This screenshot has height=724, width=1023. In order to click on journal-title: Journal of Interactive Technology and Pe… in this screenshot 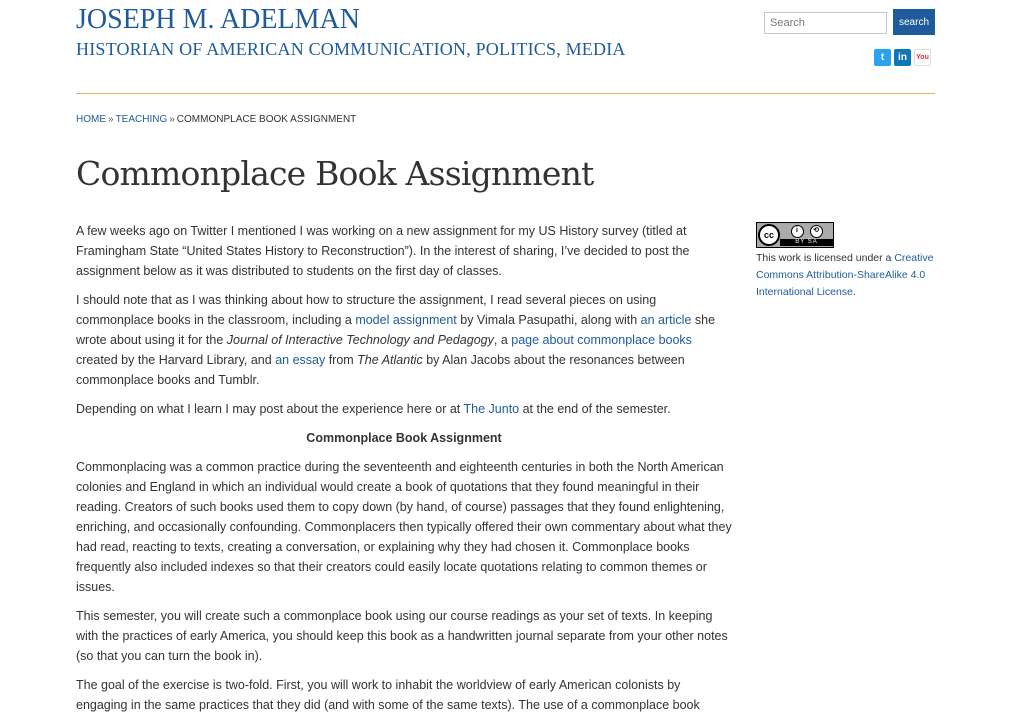, I will do `click(360, 340)`.